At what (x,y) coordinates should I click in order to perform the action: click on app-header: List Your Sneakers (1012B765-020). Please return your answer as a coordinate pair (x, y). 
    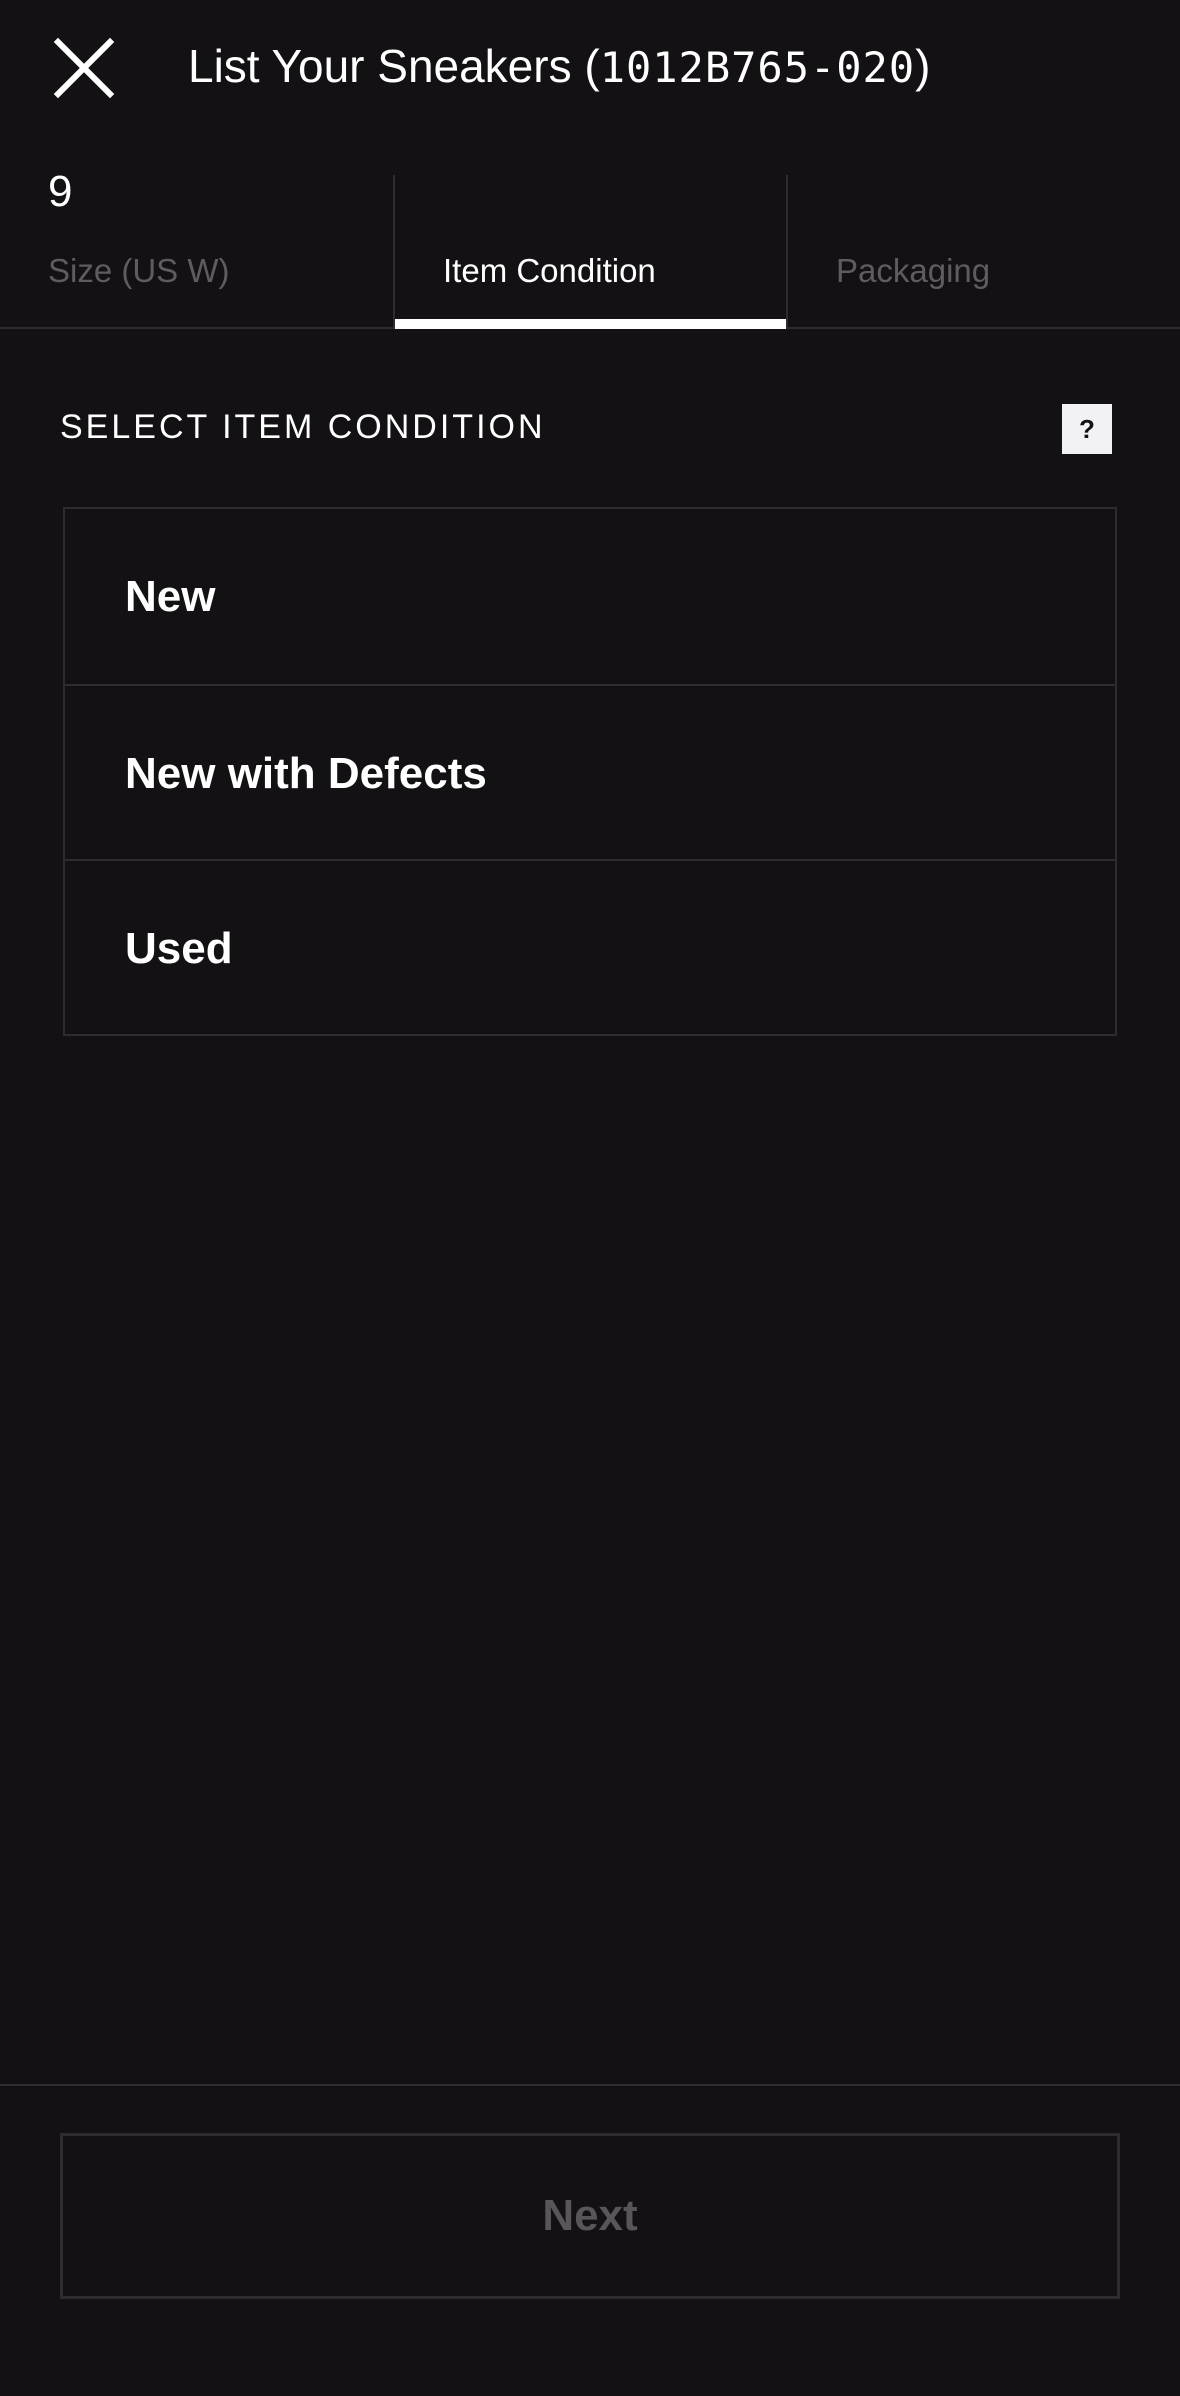
    Looking at the image, I should click on (590, 66).